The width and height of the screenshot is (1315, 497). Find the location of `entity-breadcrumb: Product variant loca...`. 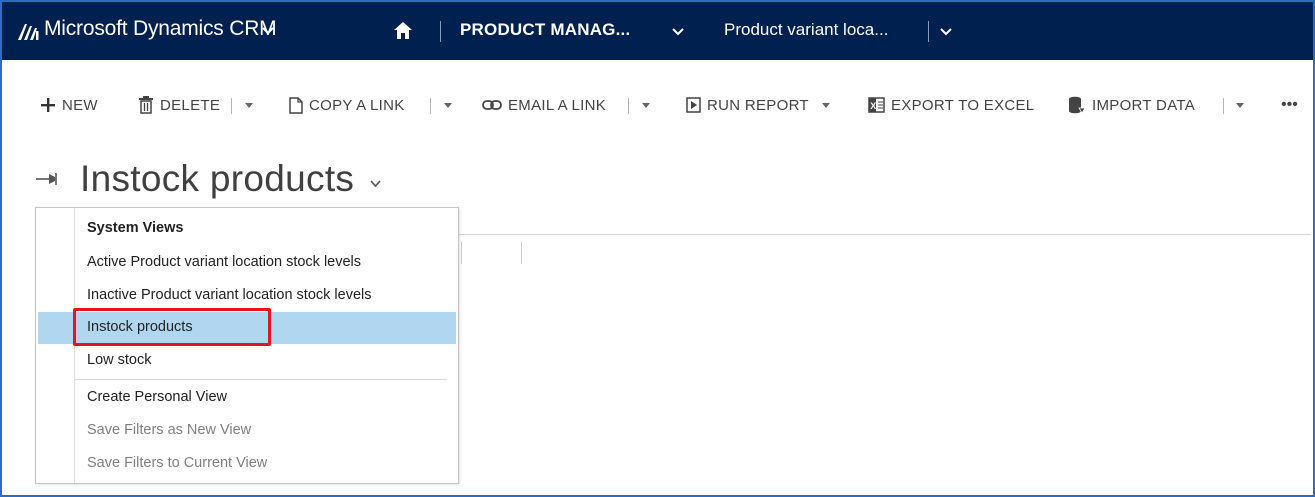

entity-breadcrumb: Product variant loca... is located at coordinates (806, 30).